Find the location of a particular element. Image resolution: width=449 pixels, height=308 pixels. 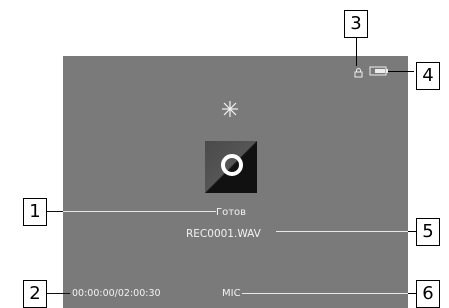

time-counter: 00:00:00/02:00:30 is located at coordinates (116, 293).